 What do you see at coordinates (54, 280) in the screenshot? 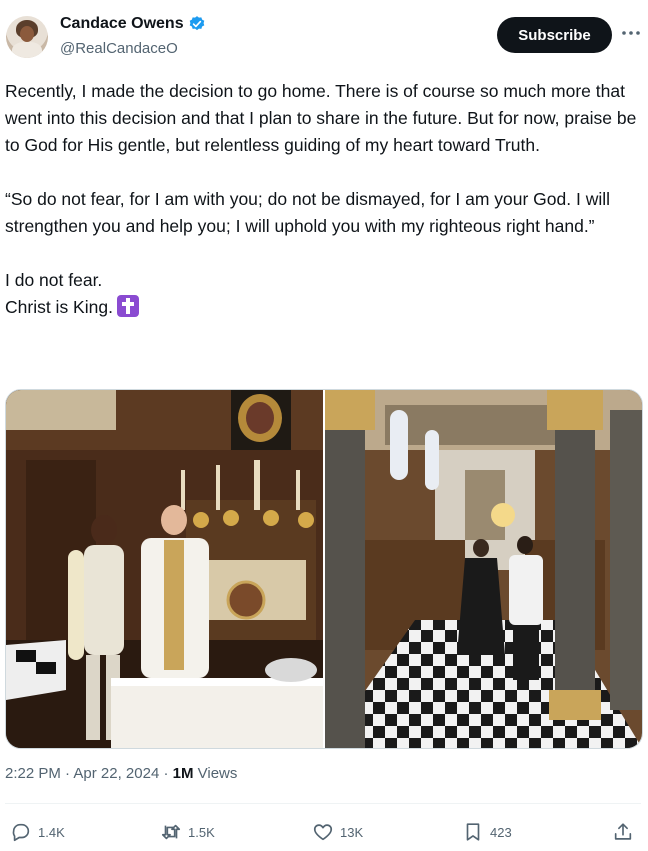
I see `tweet-paragraph: I do not fear.` at bounding box center [54, 280].